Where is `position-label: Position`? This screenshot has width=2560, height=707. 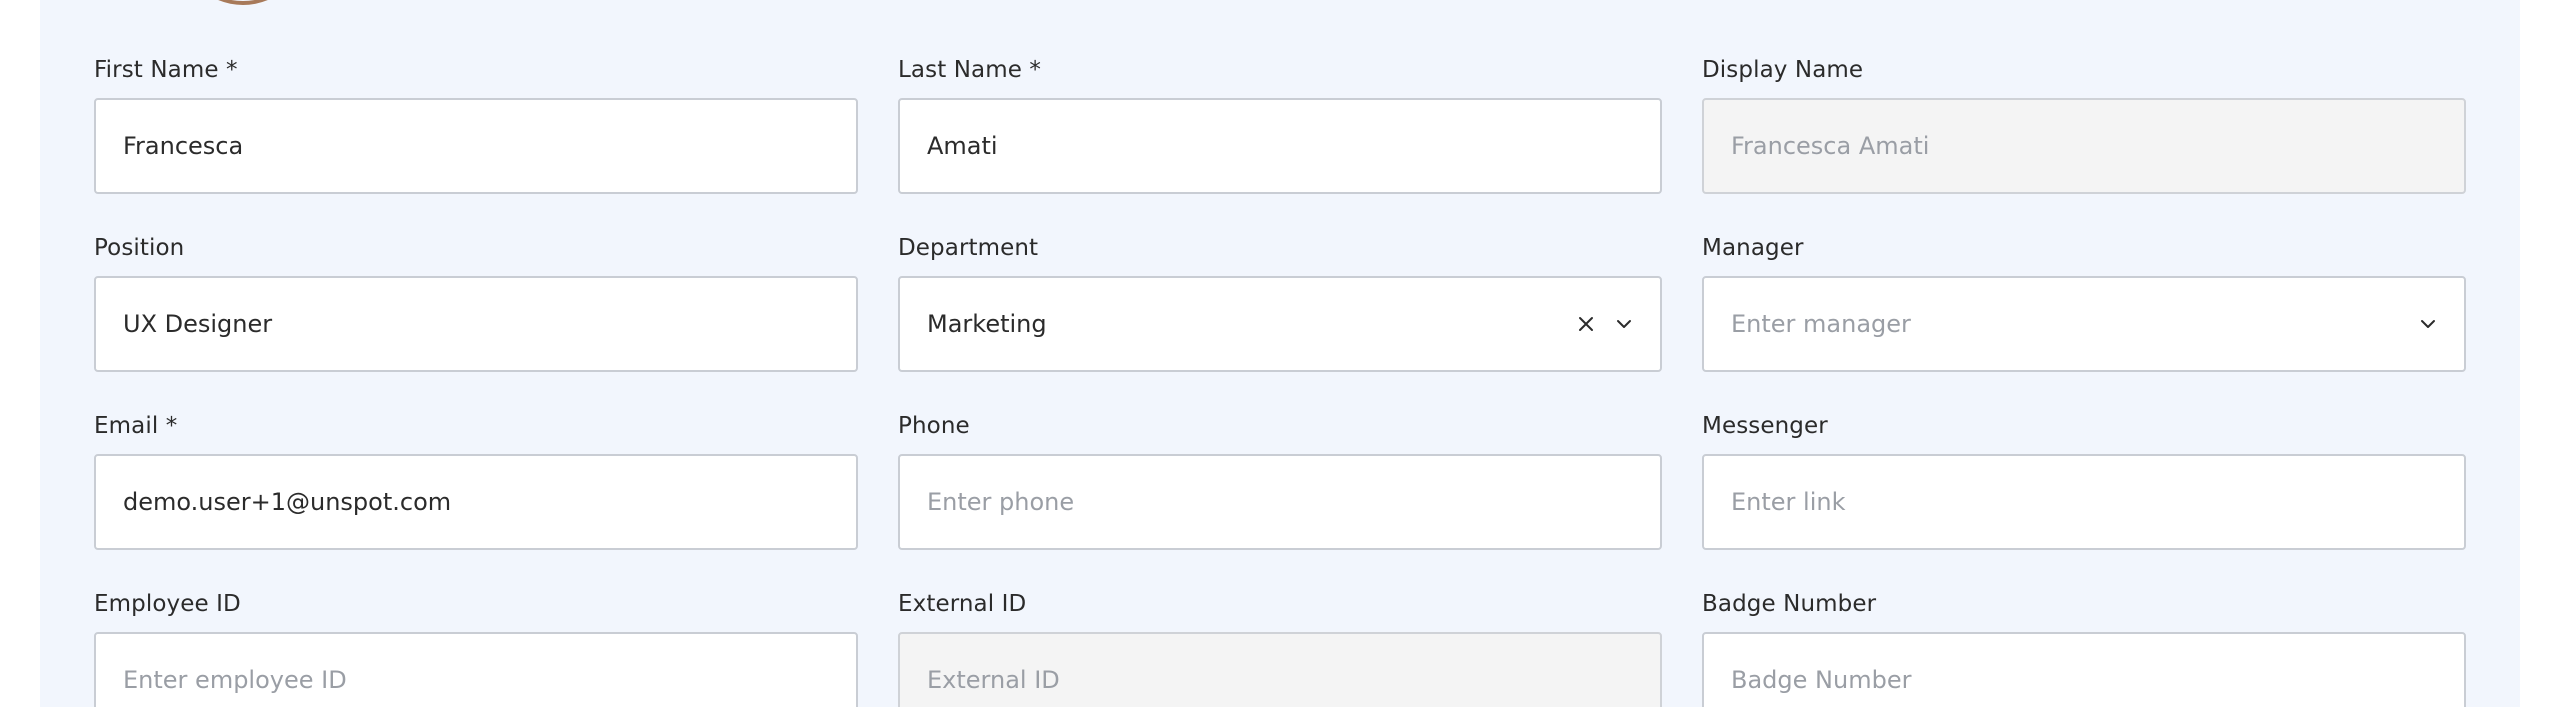 position-label: Position is located at coordinates (139, 248).